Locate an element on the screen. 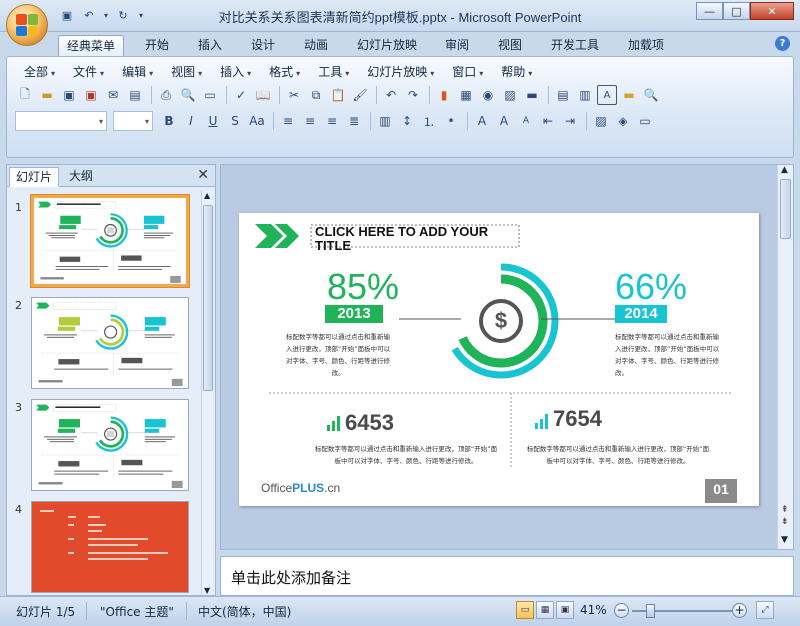 This screenshot has width=800, height=626. zoom-out-button: − is located at coordinates (621, 610).